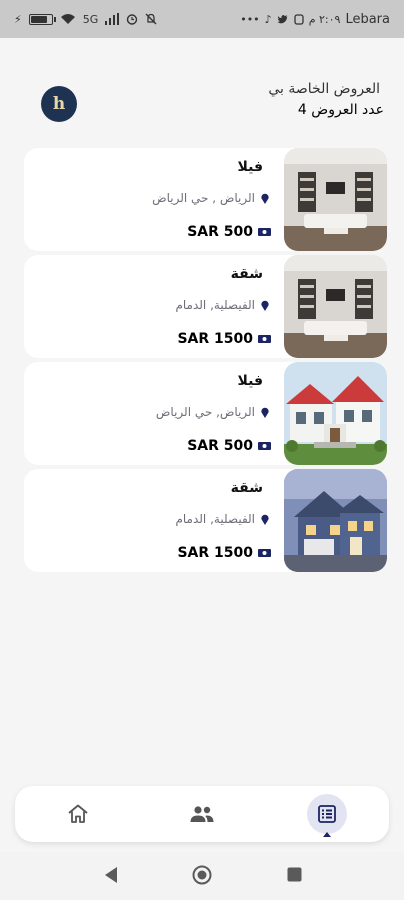 The image size is (404, 900). Describe the element at coordinates (324, 19) in the screenshot. I see `clock-time: ٢:٠٩ م` at that location.